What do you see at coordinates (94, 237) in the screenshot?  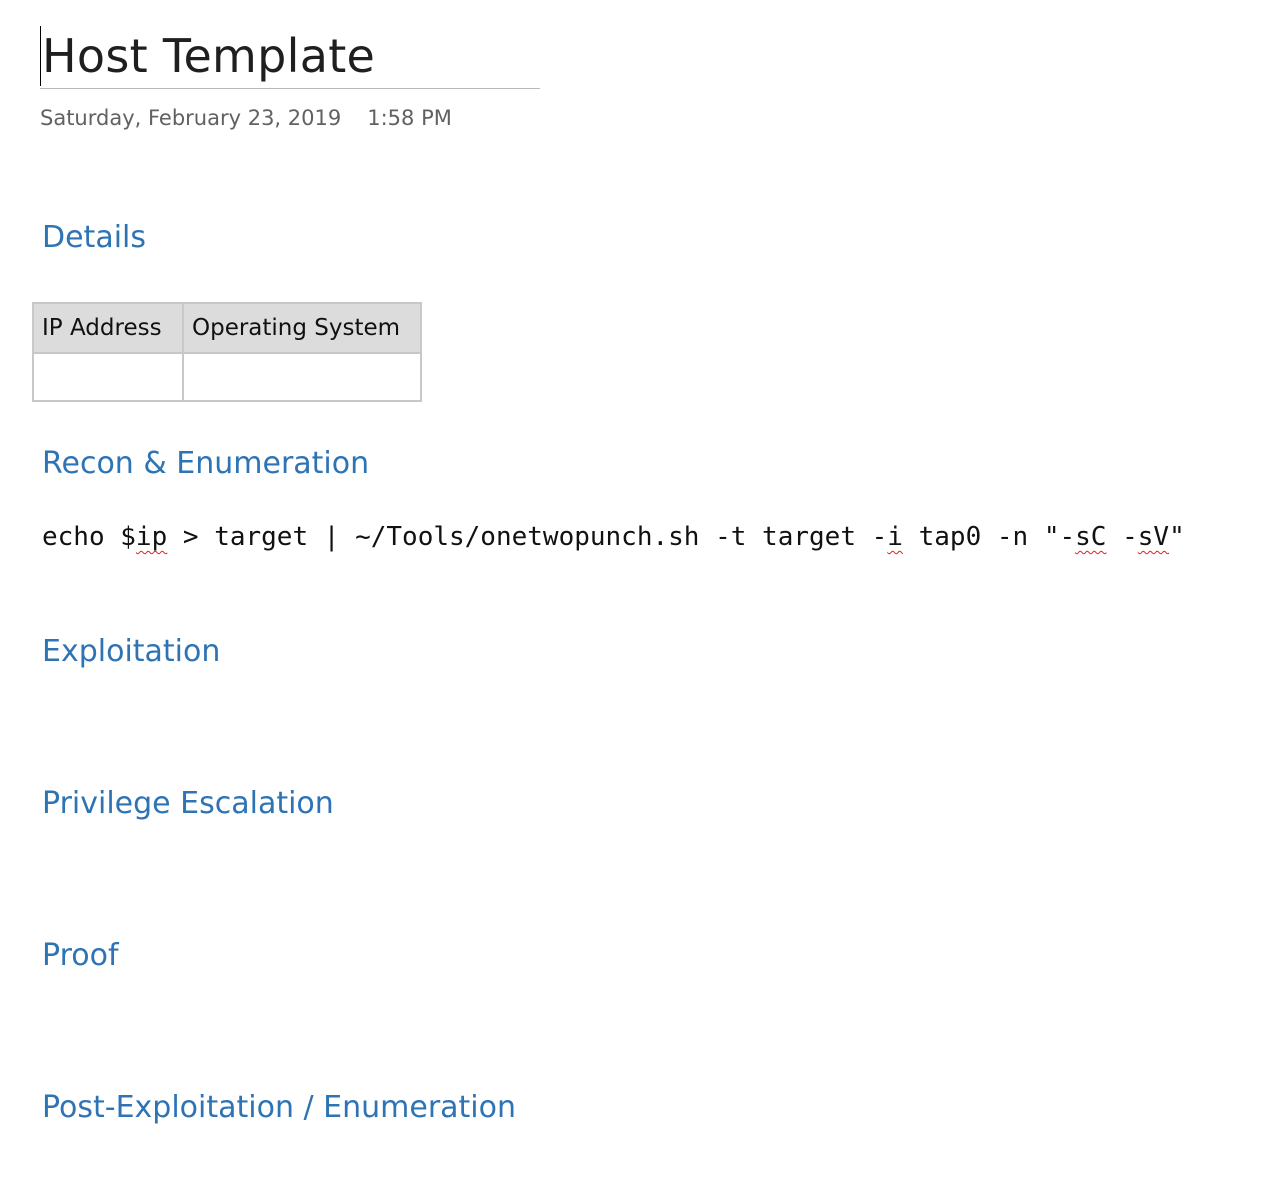 I see `heading-details: Details` at bounding box center [94, 237].